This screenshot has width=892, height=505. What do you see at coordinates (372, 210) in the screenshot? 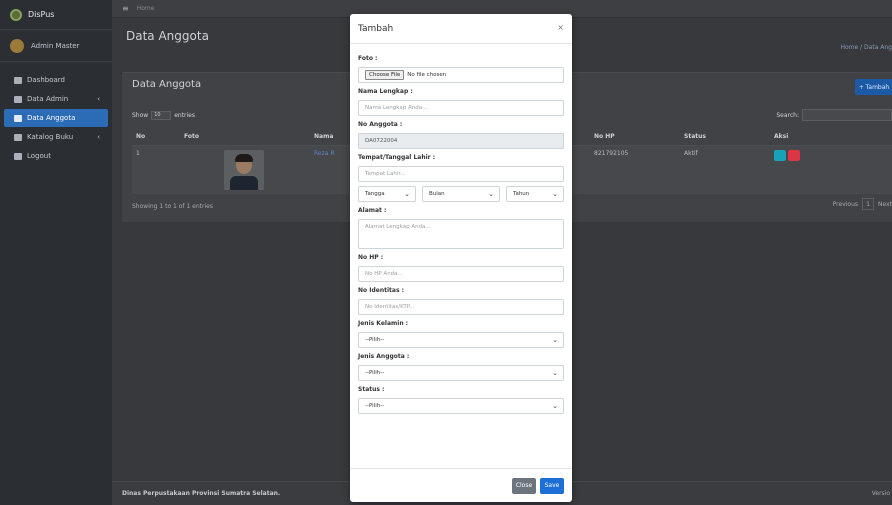
I see `alamat-label: Alamat :` at bounding box center [372, 210].